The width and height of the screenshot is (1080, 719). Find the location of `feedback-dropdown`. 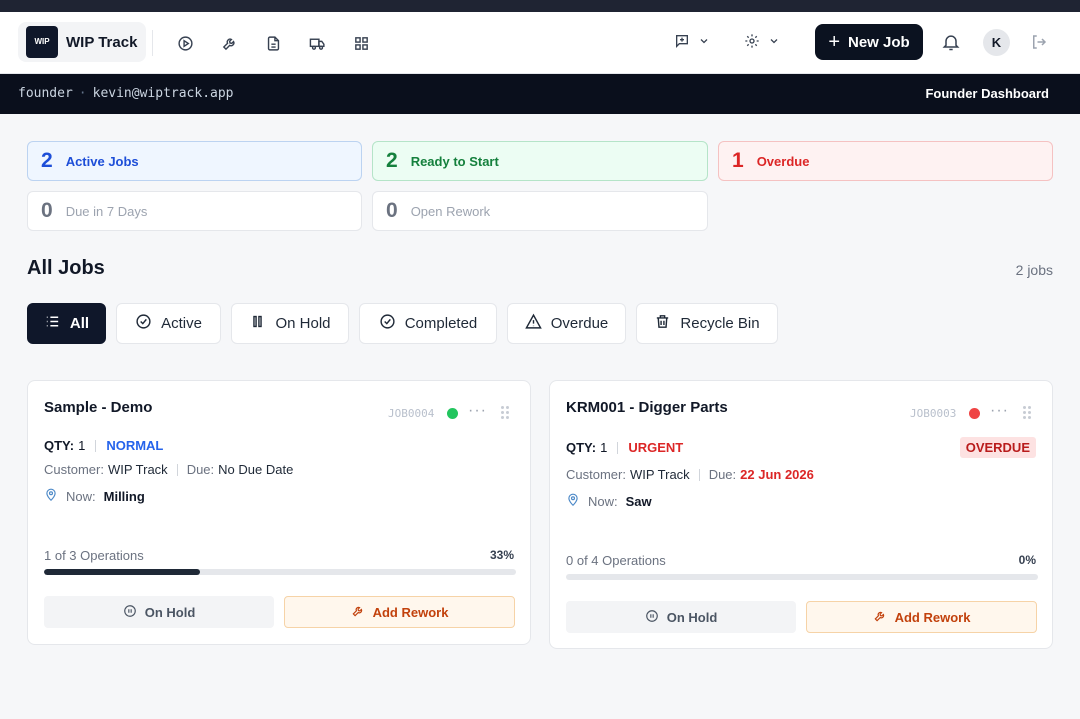

feedback-dropdown is located at coordinates (692, 43).